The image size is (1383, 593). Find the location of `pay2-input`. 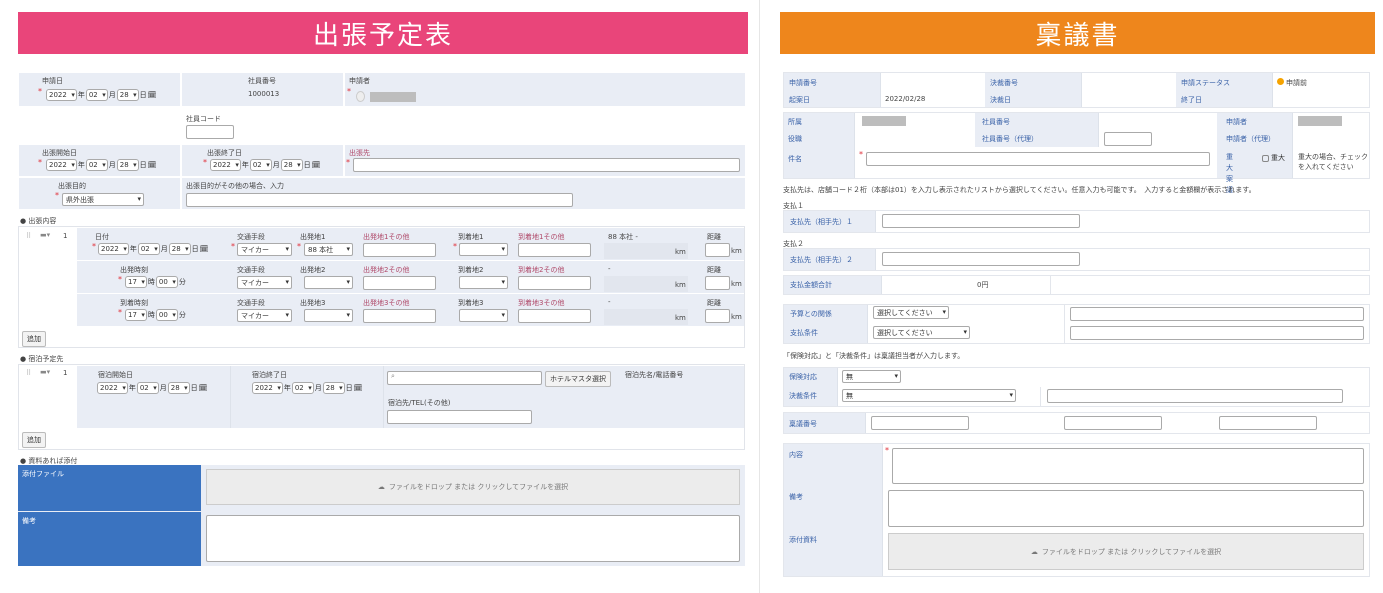

pay2-input is located at coordinates (981, 259).